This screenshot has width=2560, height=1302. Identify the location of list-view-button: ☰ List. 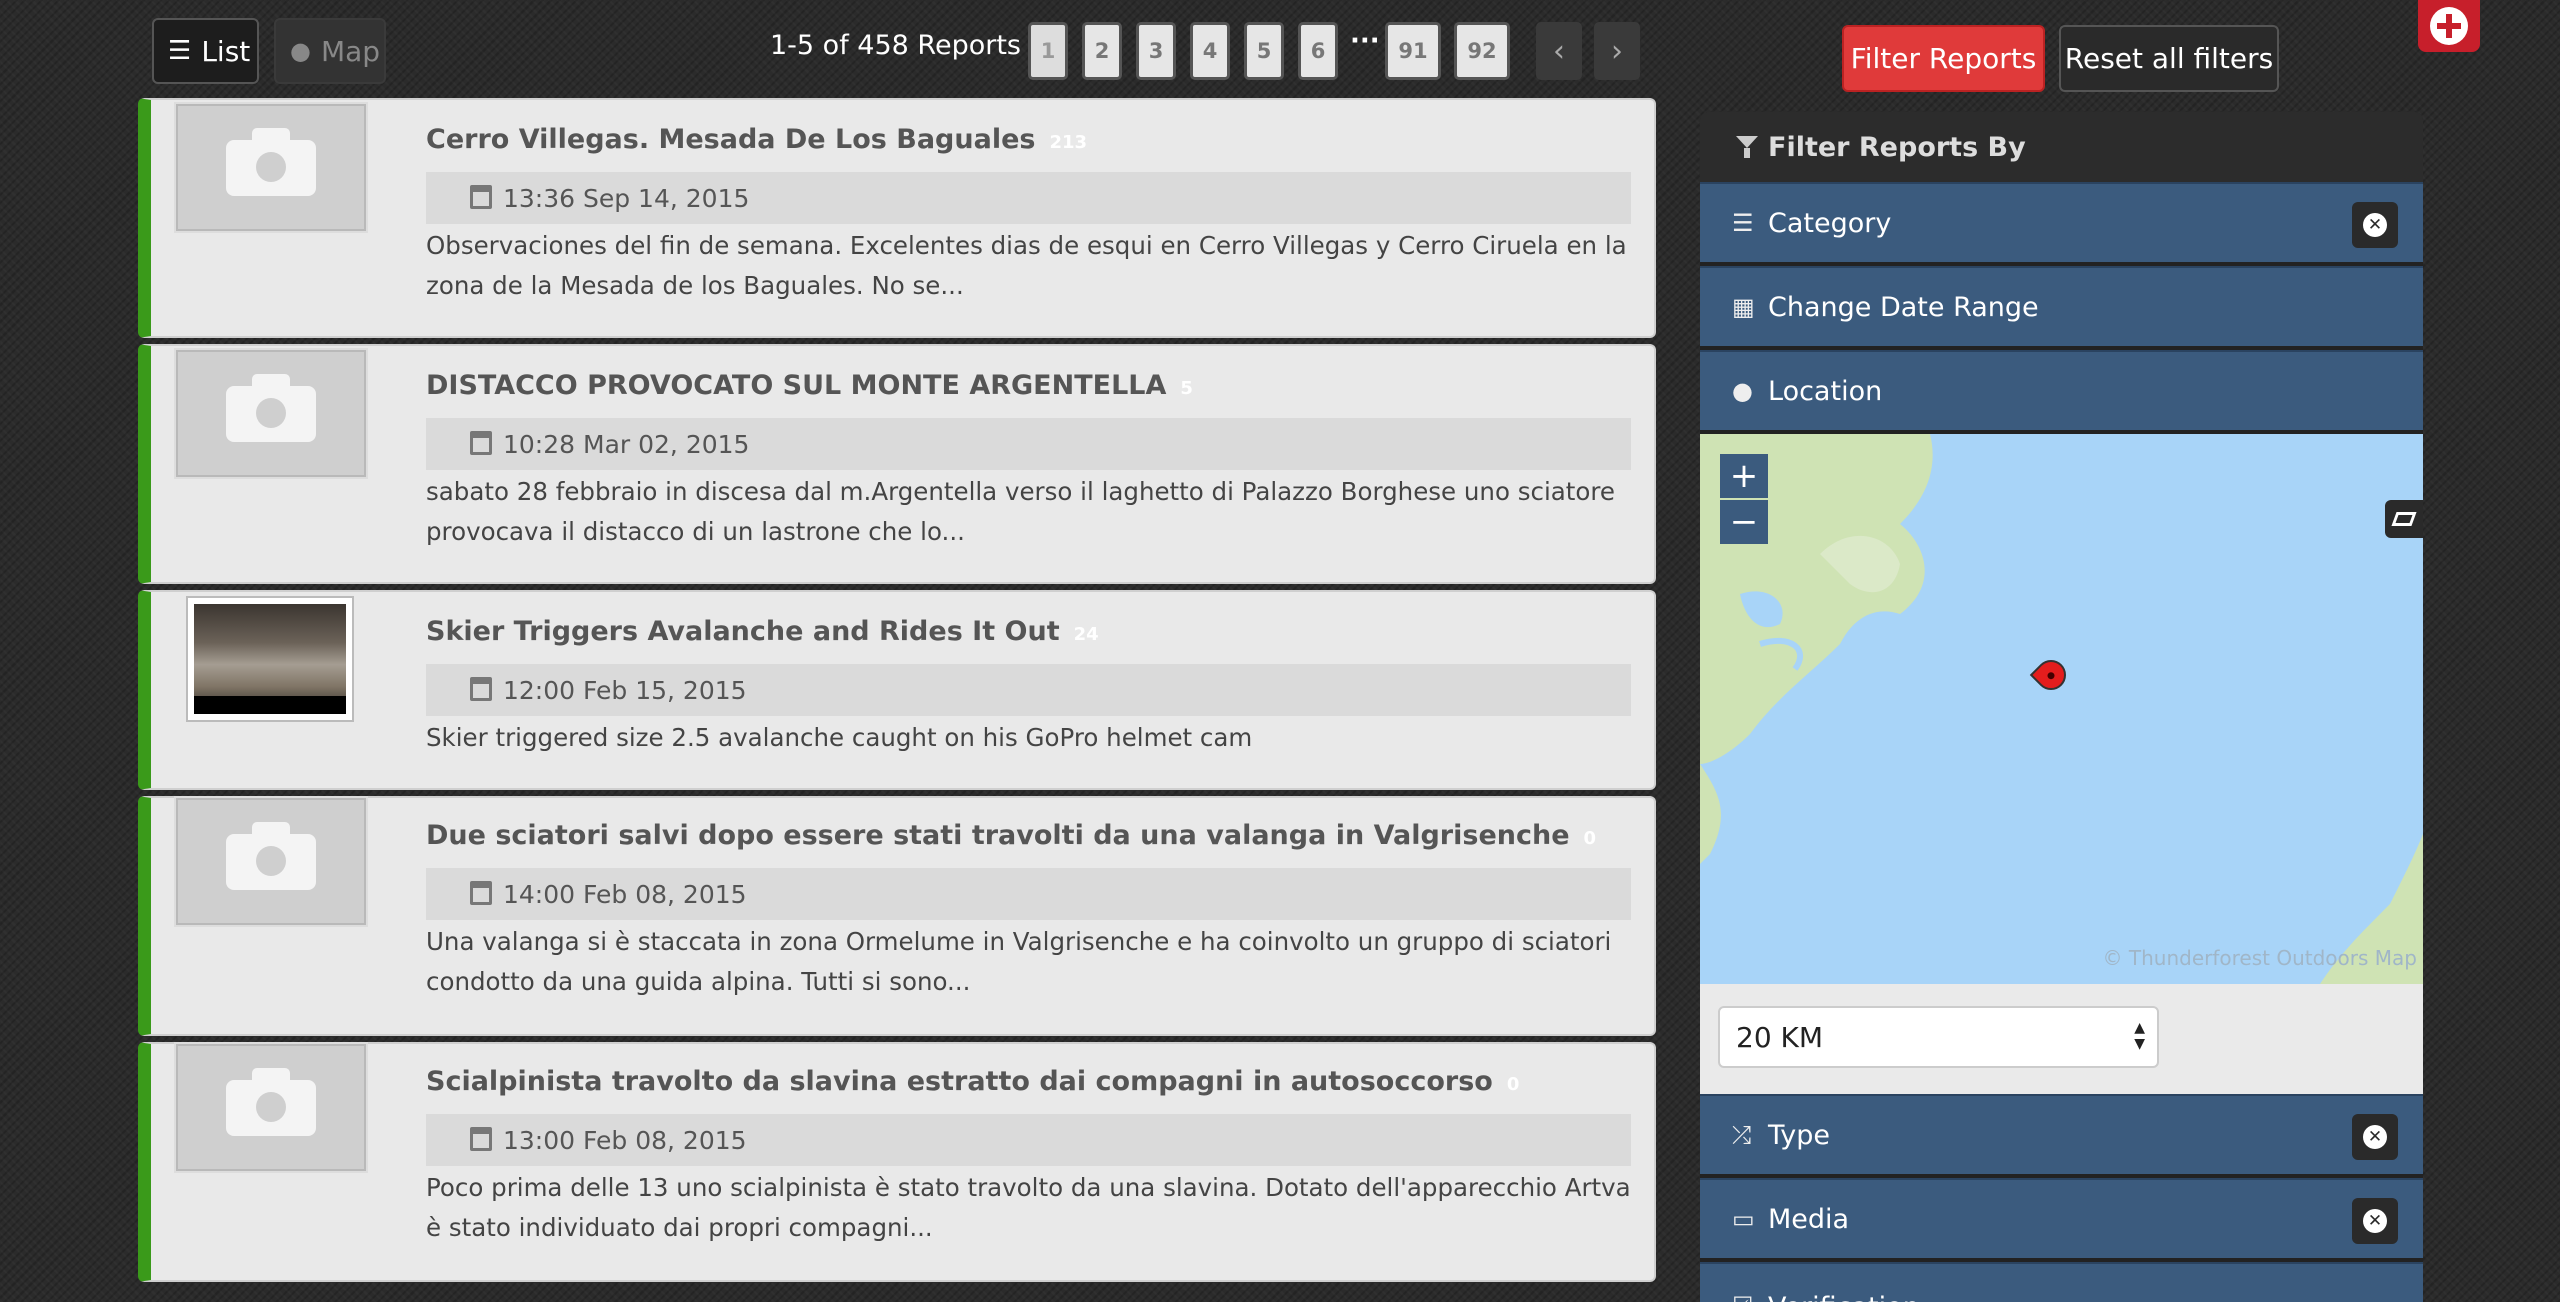
(205, 51).